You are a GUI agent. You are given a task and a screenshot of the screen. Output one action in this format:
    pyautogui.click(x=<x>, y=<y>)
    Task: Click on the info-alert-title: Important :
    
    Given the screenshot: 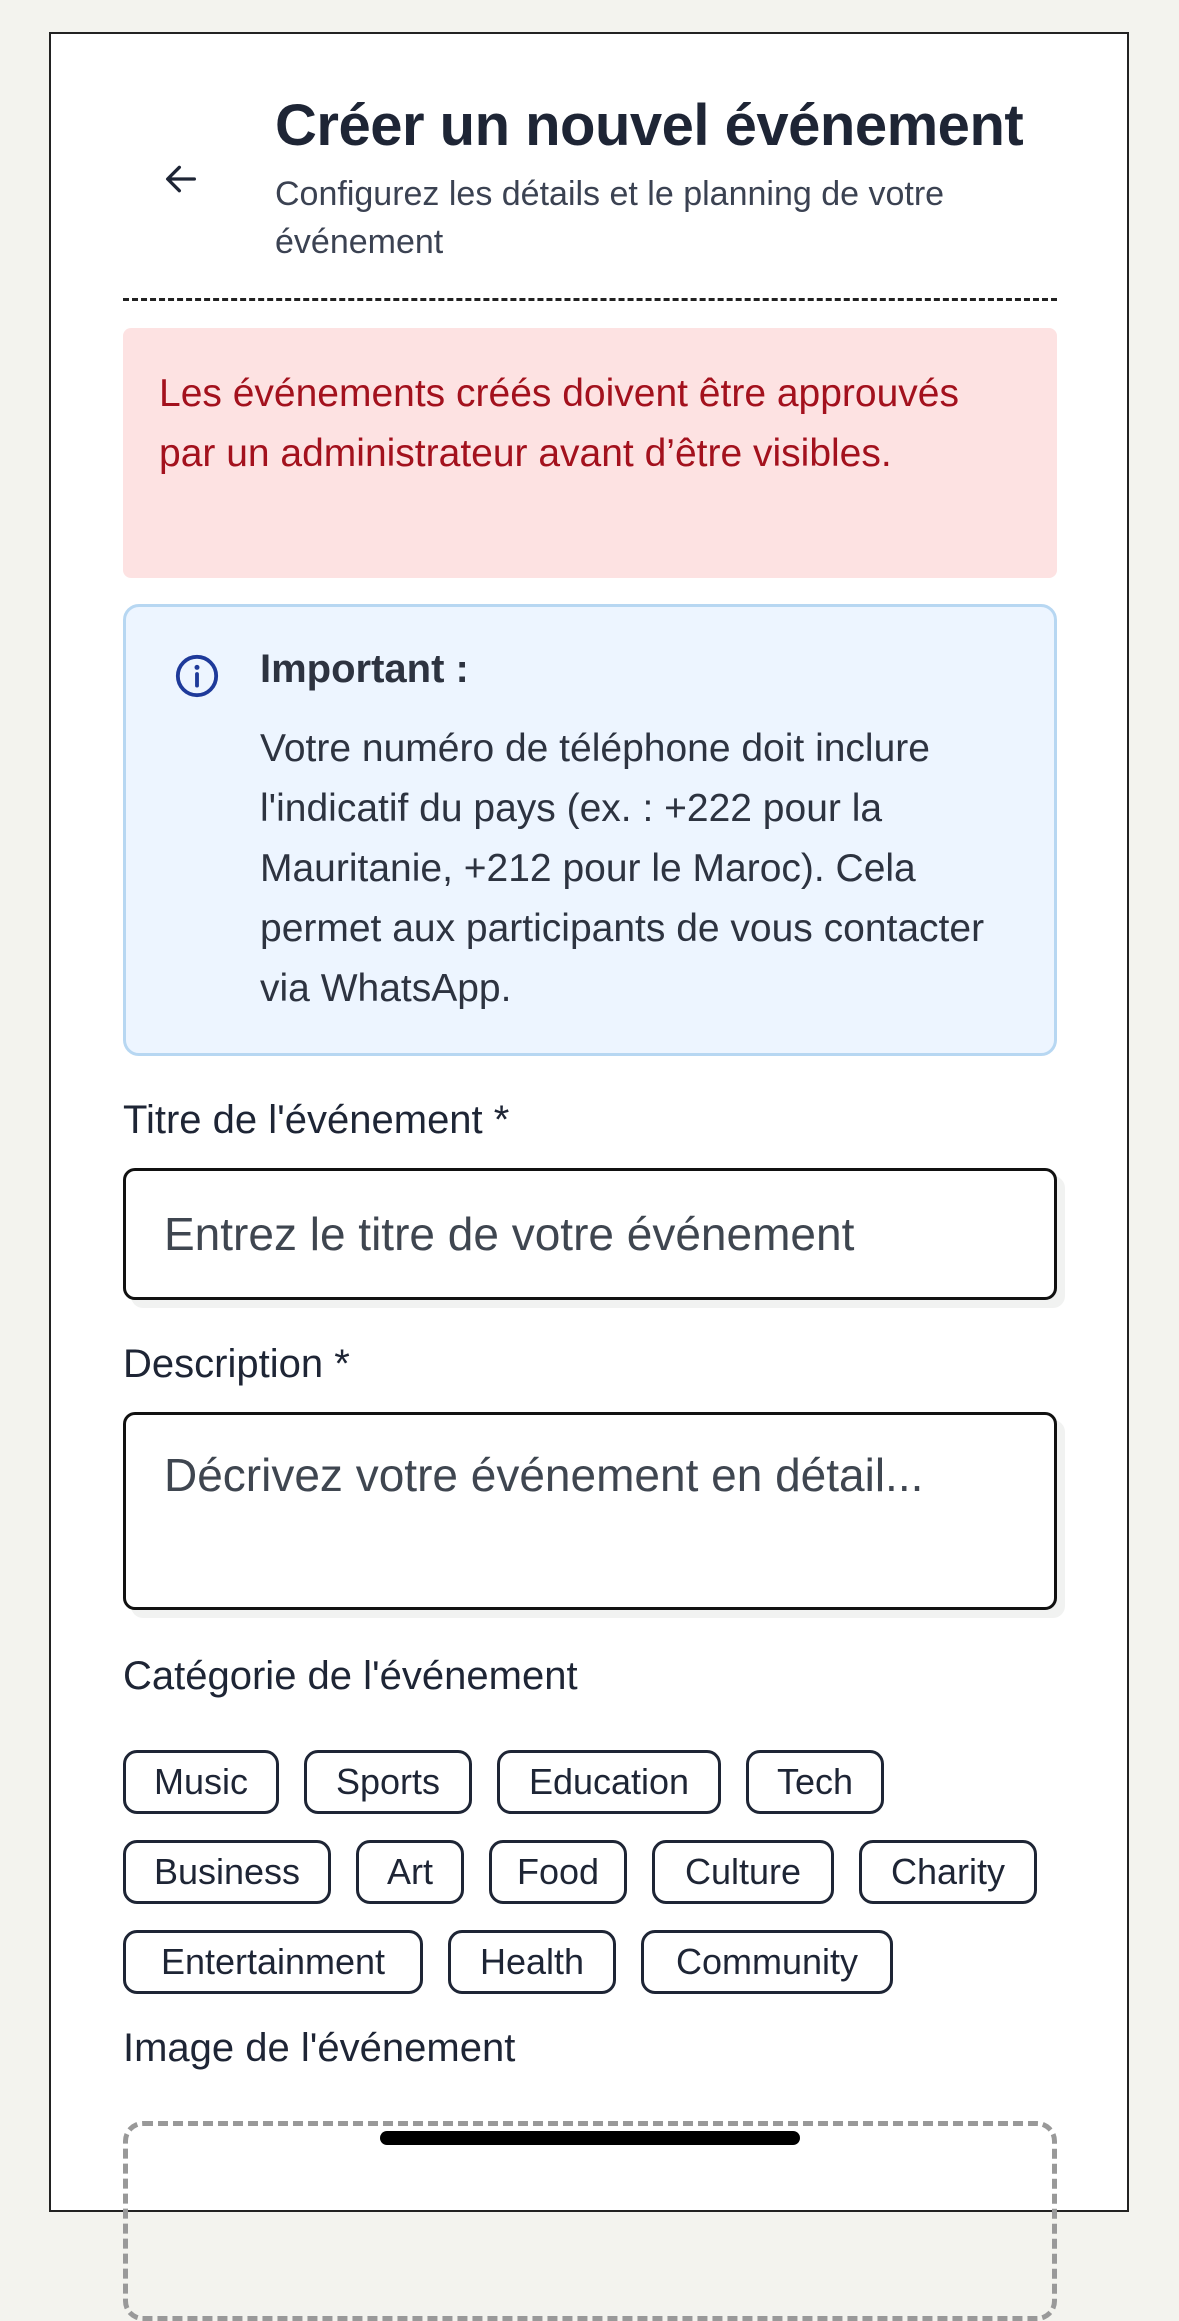 What is the action you would take?
    pyautogui.click(x=364, y=669)
    